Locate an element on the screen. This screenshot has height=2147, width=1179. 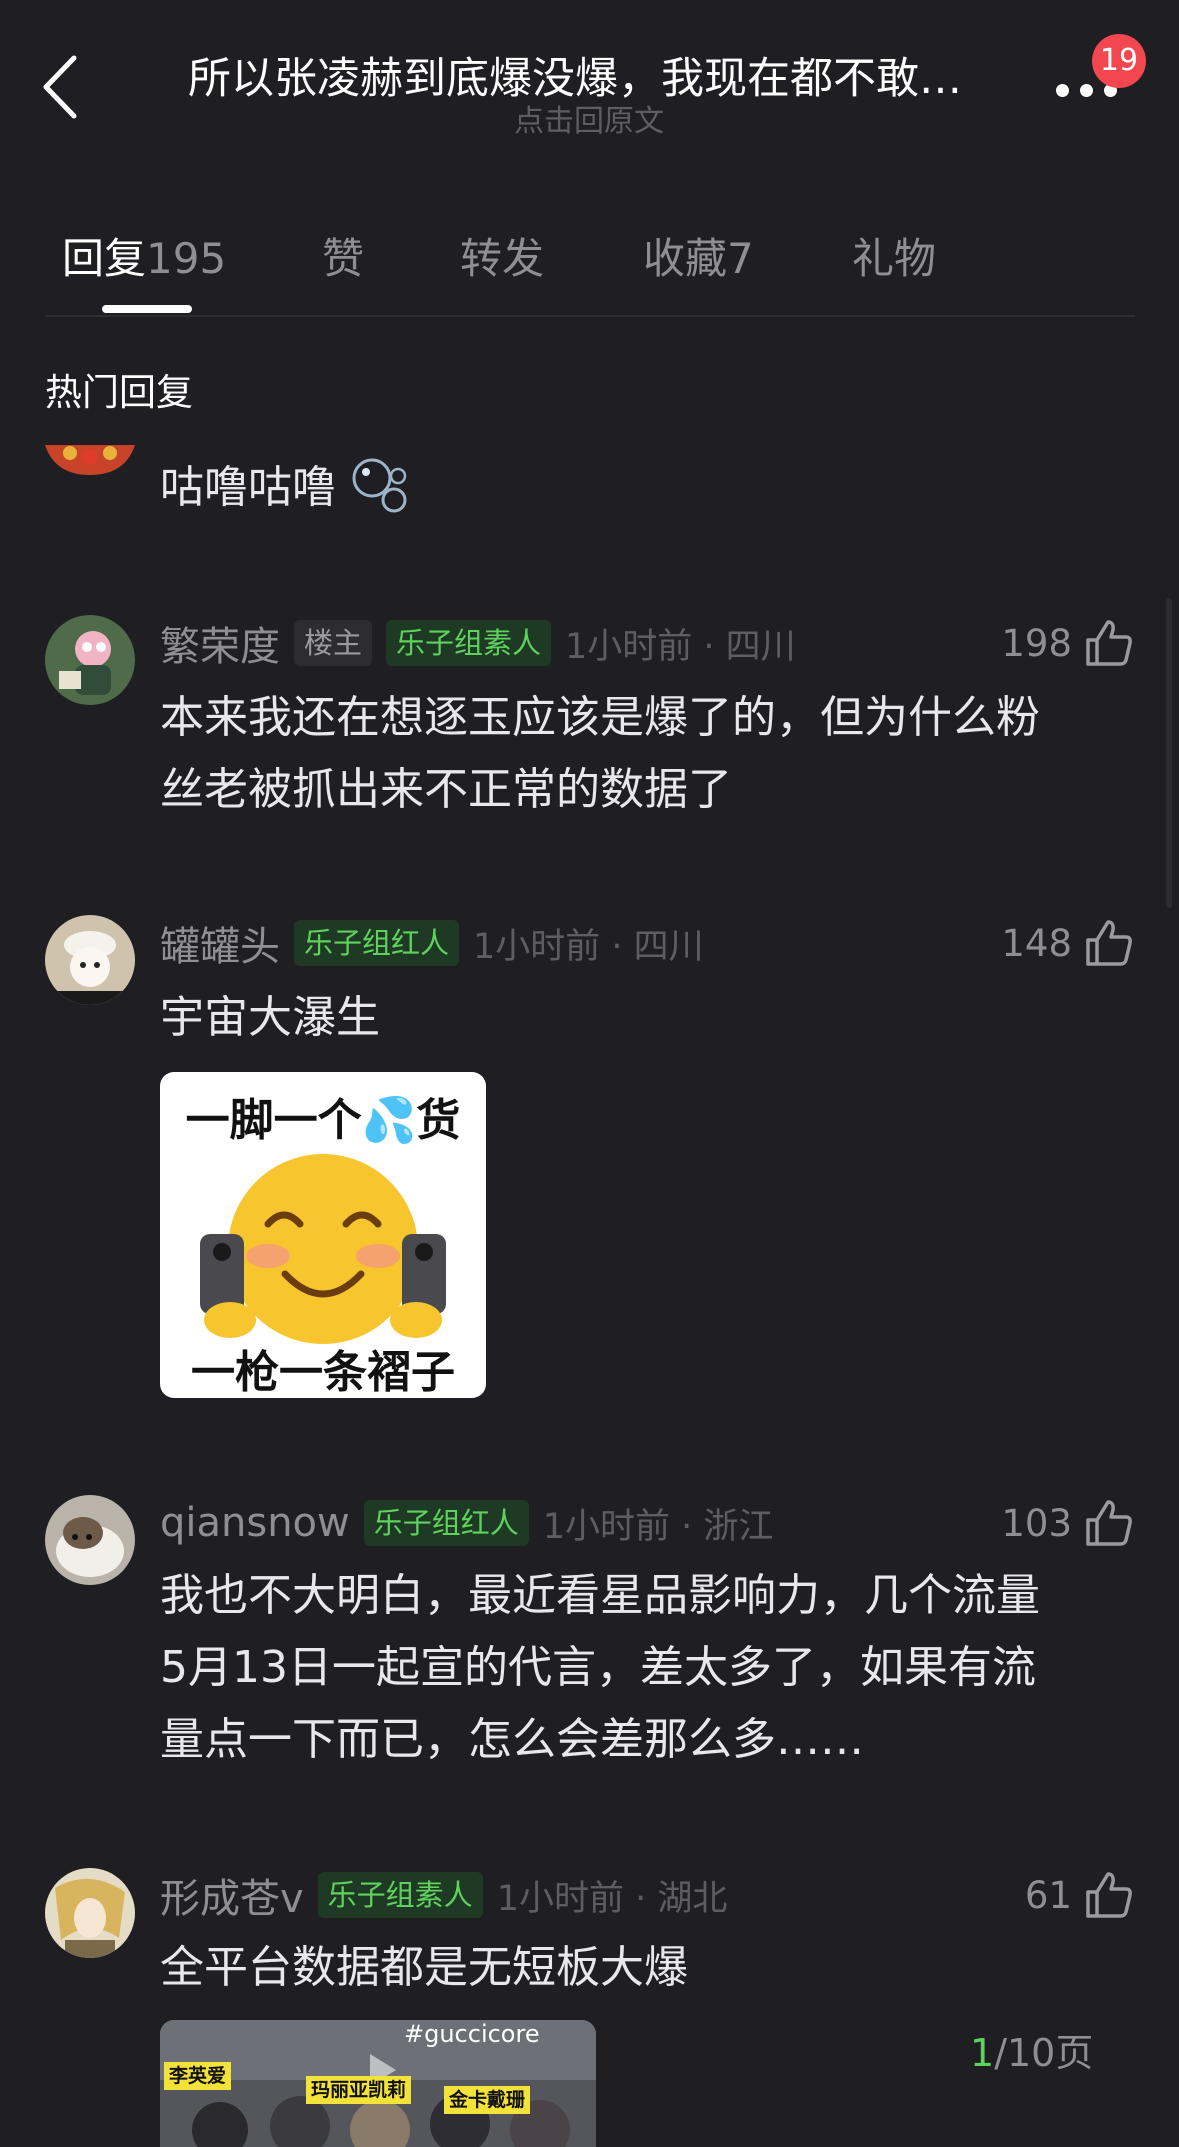
tab-label: 赞 is located at coordinates (343, 258).